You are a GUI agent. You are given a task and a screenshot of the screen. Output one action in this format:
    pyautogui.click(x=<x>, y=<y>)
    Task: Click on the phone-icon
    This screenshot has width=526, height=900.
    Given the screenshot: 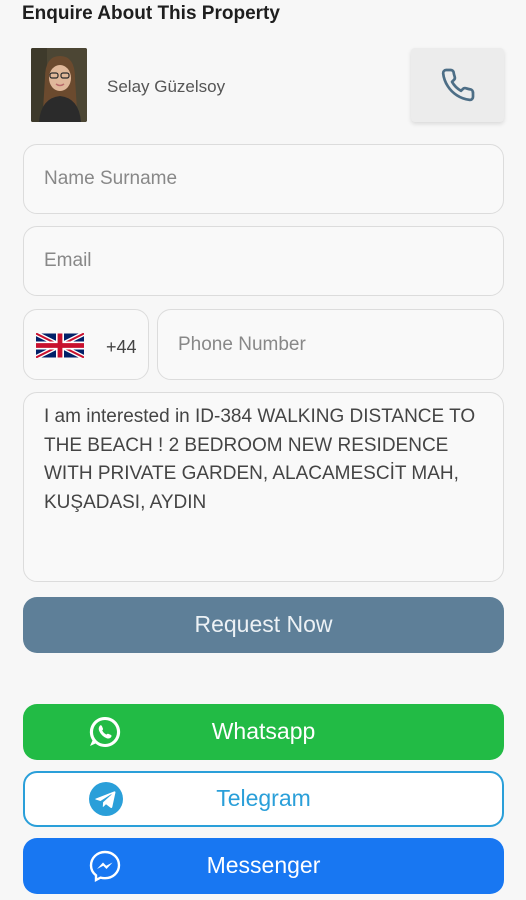 What is the action you would take?
    pyautogui.click(x=457, y=85)
    